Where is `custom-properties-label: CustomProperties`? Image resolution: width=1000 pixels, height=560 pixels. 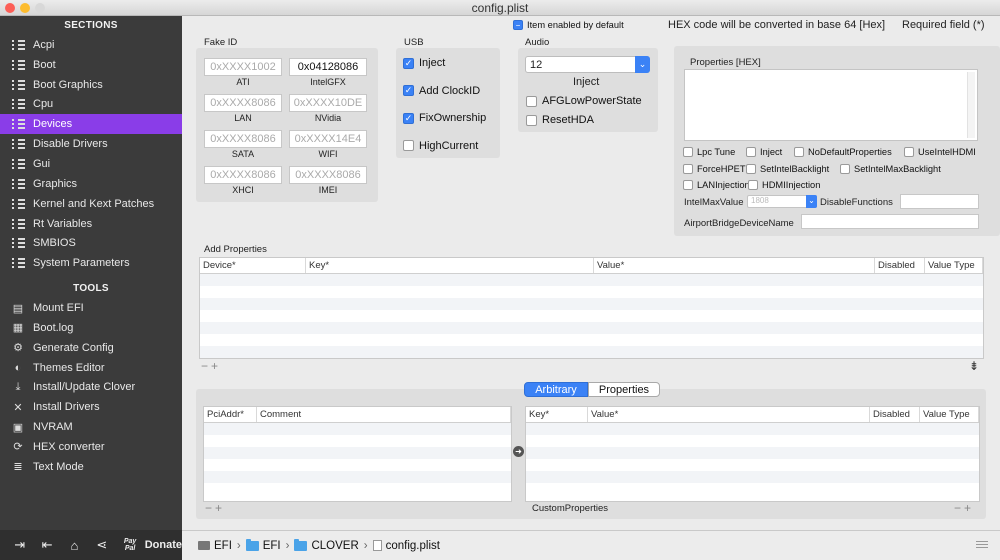
custom-properties-label: CustomProperties is located at coordinates (570, 508).